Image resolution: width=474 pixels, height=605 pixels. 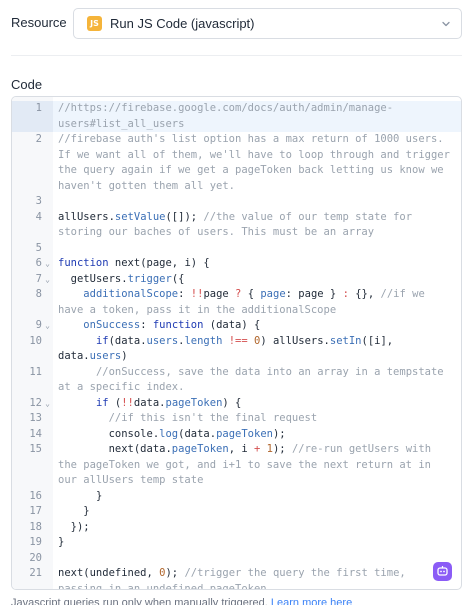 What do you see at coordinates (184, 216) in the screenshot?
I see `code-token: ([]);` at bounding box center [184, 216].